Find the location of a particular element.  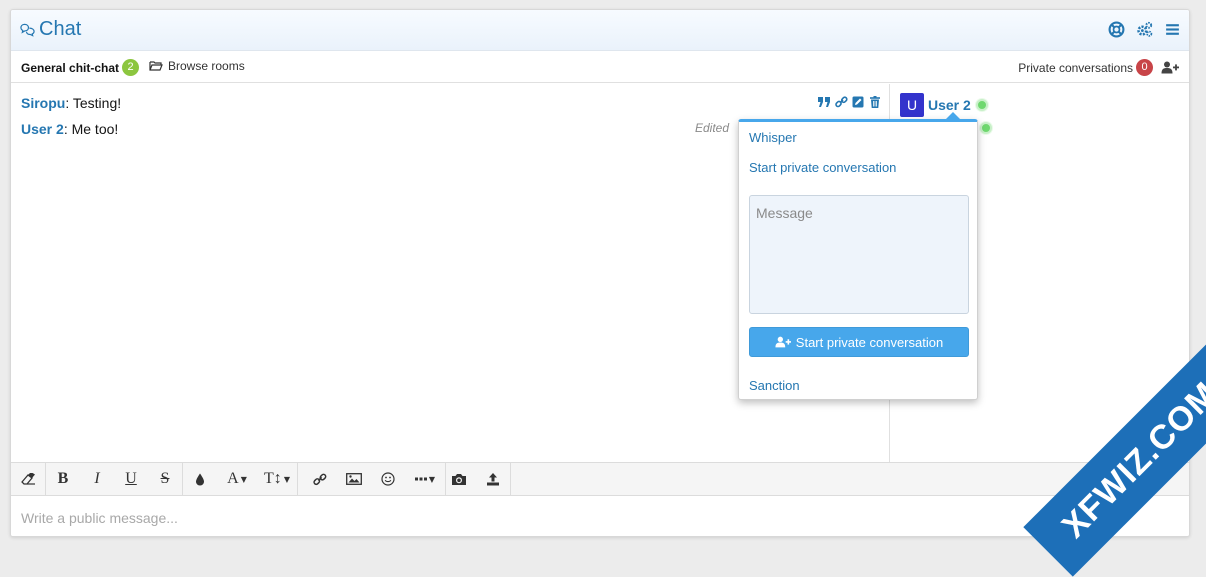

insert-smiley-button is located at coordinates (388, 479).